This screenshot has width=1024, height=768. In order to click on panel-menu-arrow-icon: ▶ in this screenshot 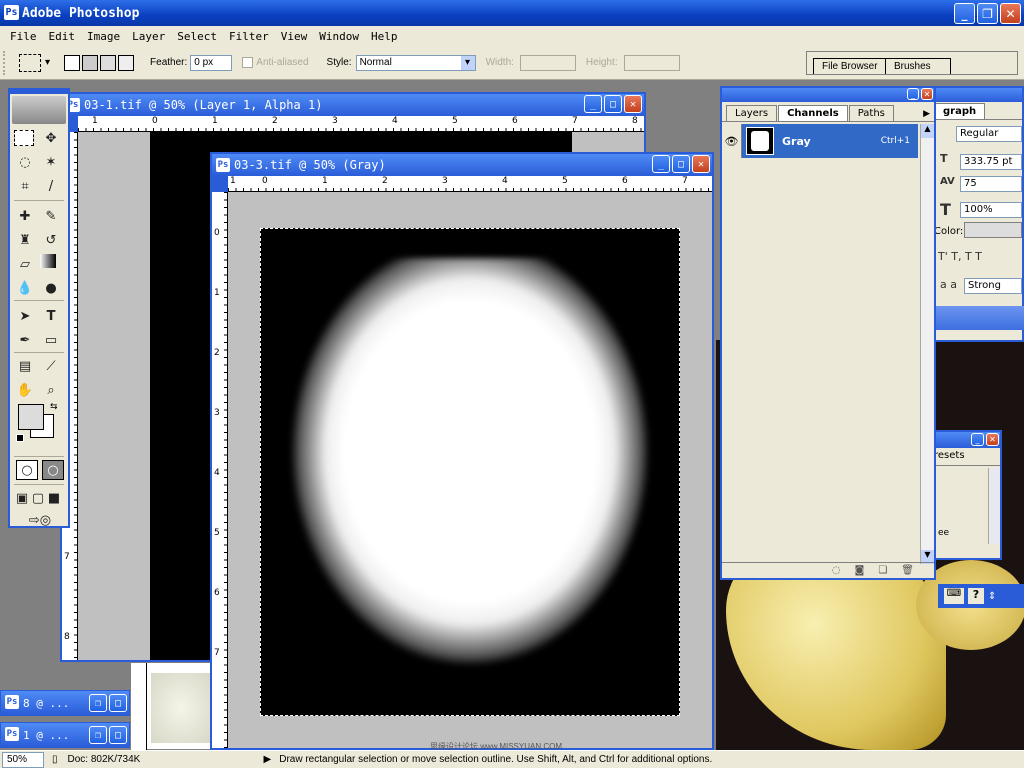, I will do `click(926, 114)`.